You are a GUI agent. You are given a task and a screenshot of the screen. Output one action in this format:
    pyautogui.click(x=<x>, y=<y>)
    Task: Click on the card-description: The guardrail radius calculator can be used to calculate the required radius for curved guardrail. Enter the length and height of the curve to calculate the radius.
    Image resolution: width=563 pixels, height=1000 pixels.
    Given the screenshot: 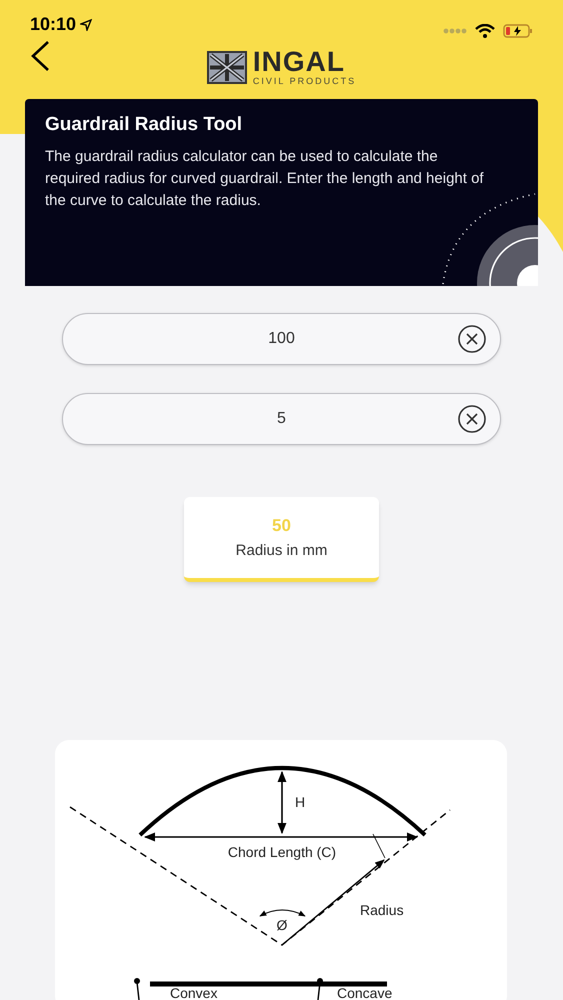 What is the action you would take?
    pyautogui.click(x=265, y=178)
    